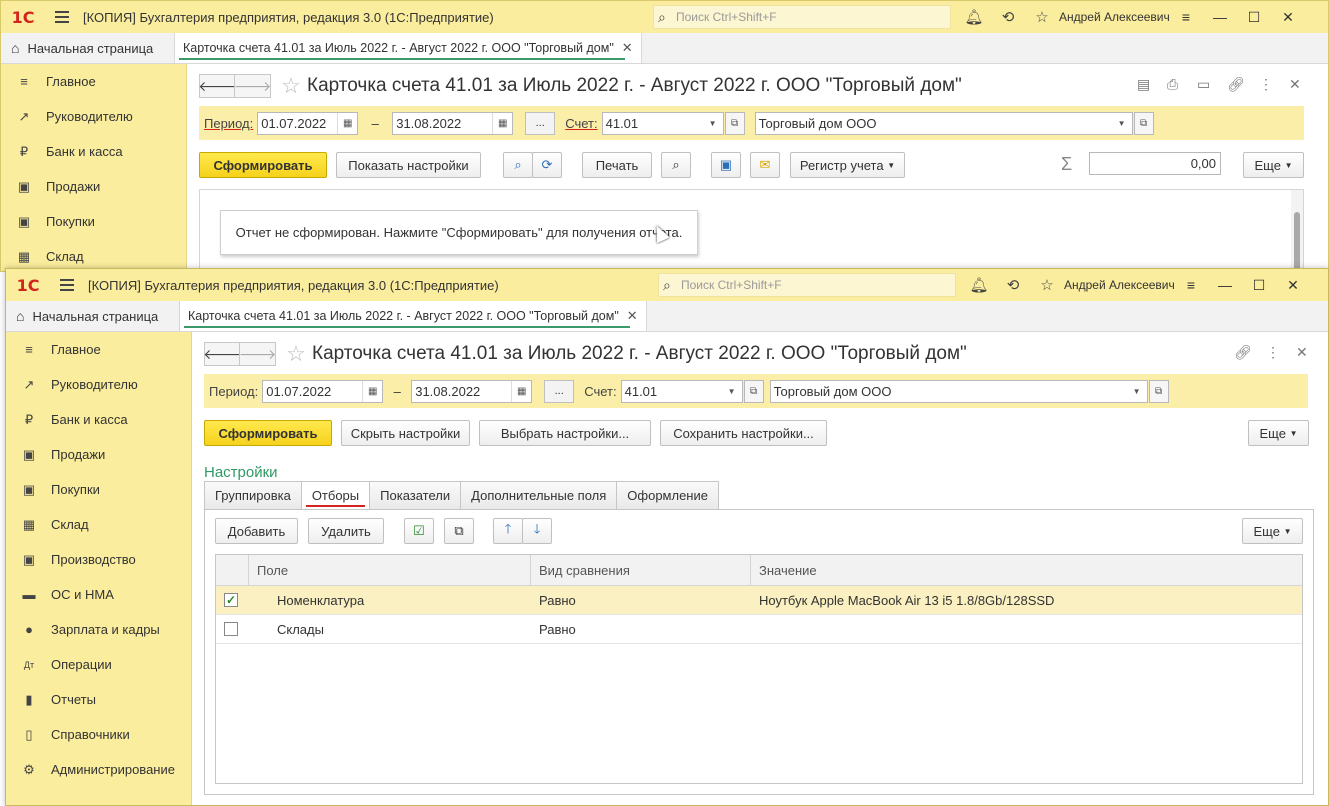  I want to click on sidebar-item-assets: ▬ ОС и НМА, so click(98, 594).